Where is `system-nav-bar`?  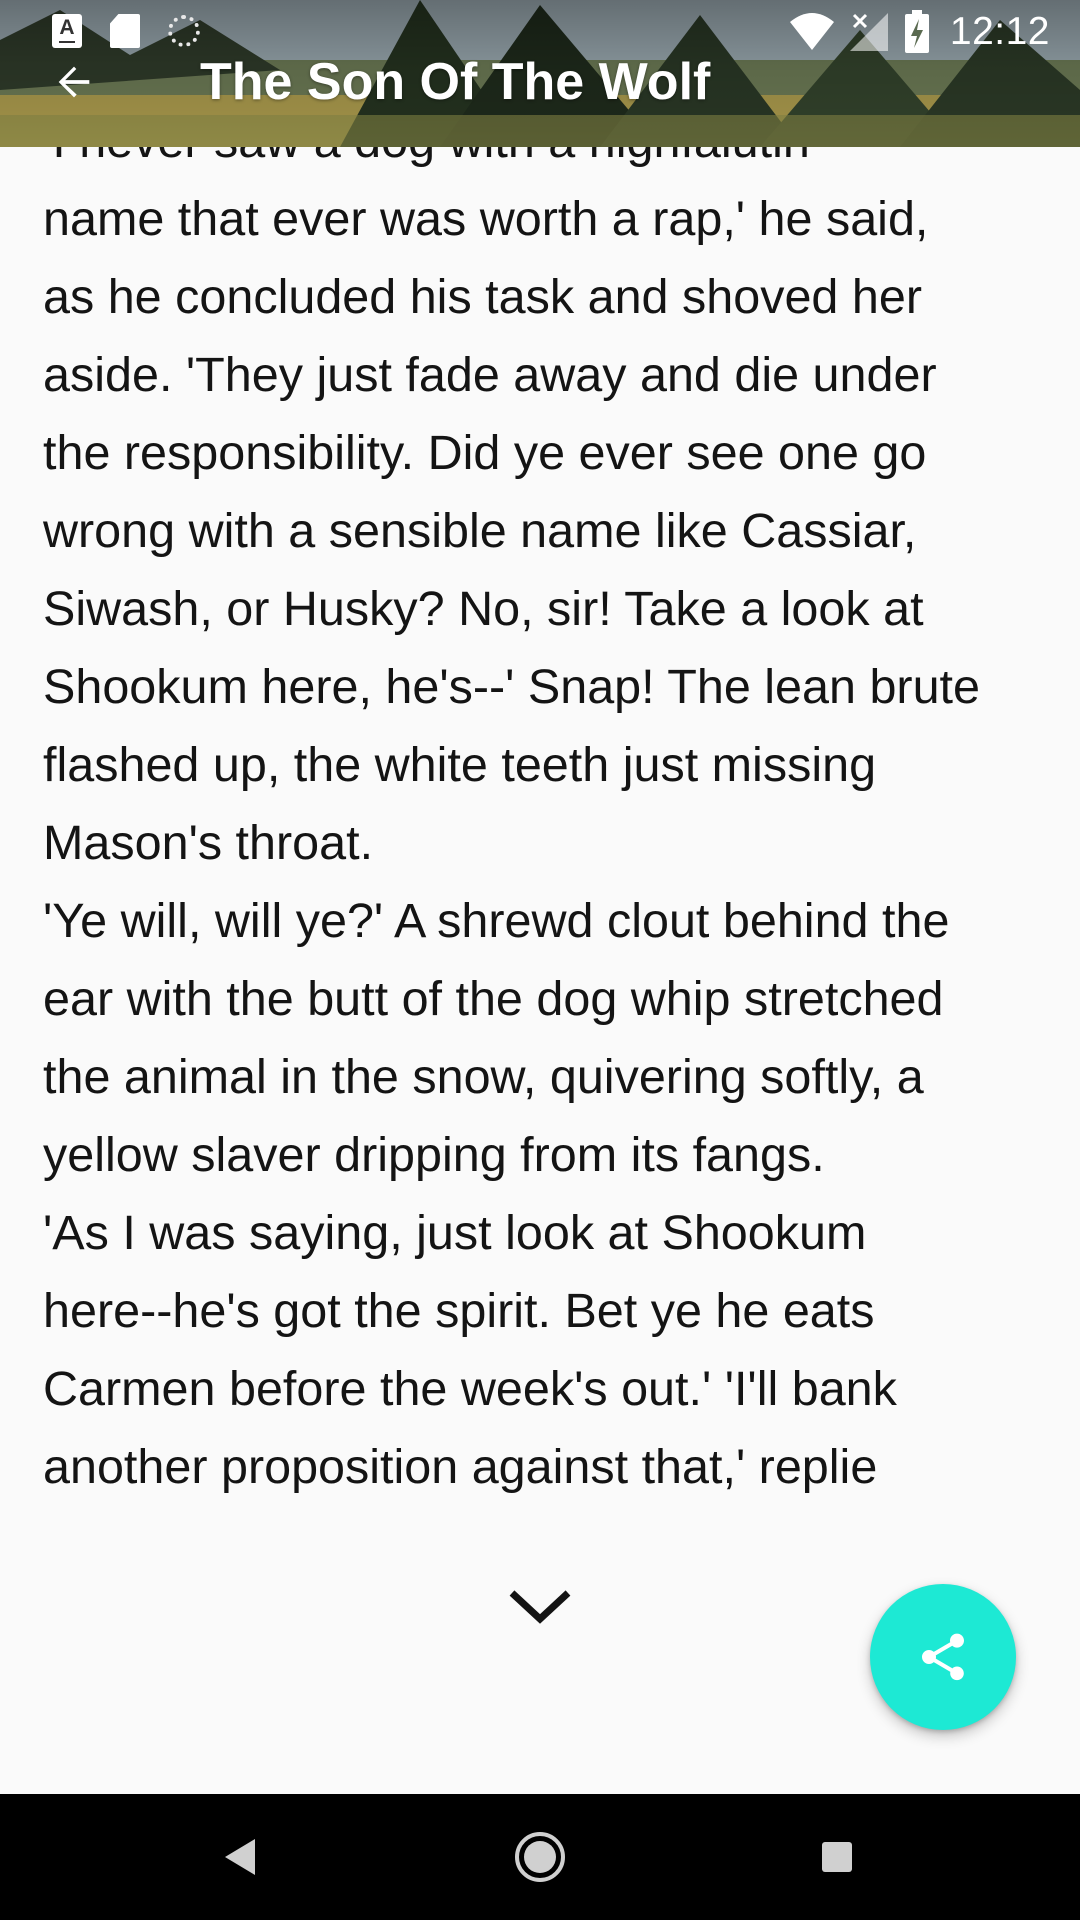
system-nav-bar is located at coordinates (540, 1857).